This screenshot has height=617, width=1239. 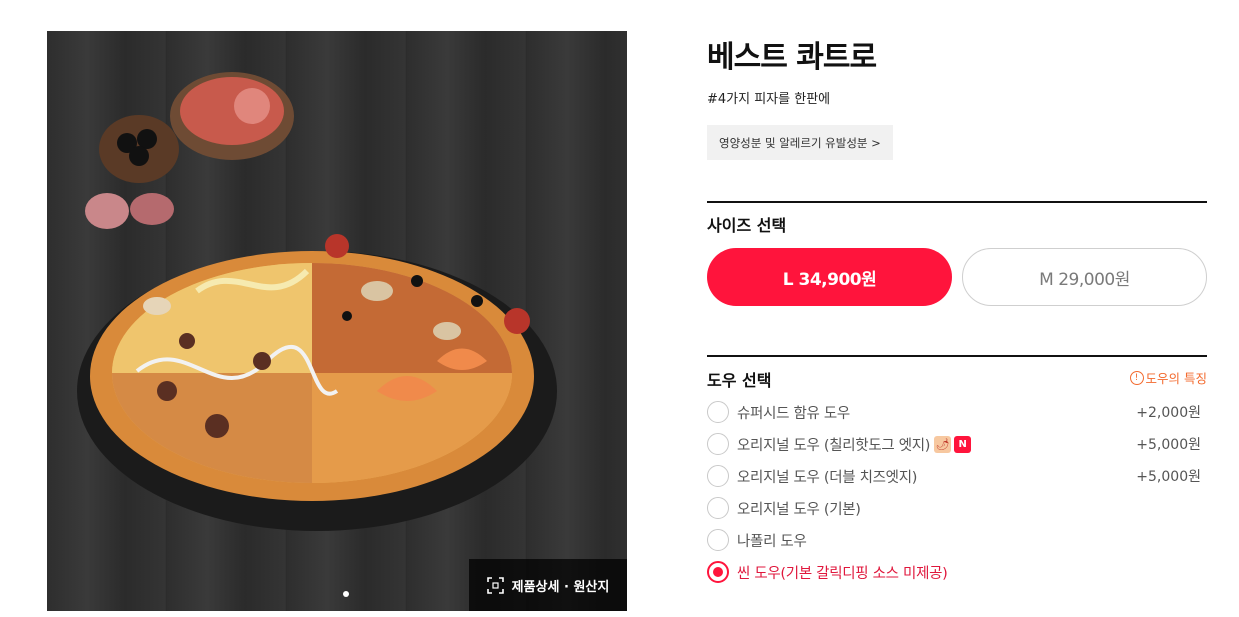 I want to click on dough-option: 오리지널 도우 (칠리핫도그 엣지) 🌶 N +5,000원, so click(x=957, y=444).